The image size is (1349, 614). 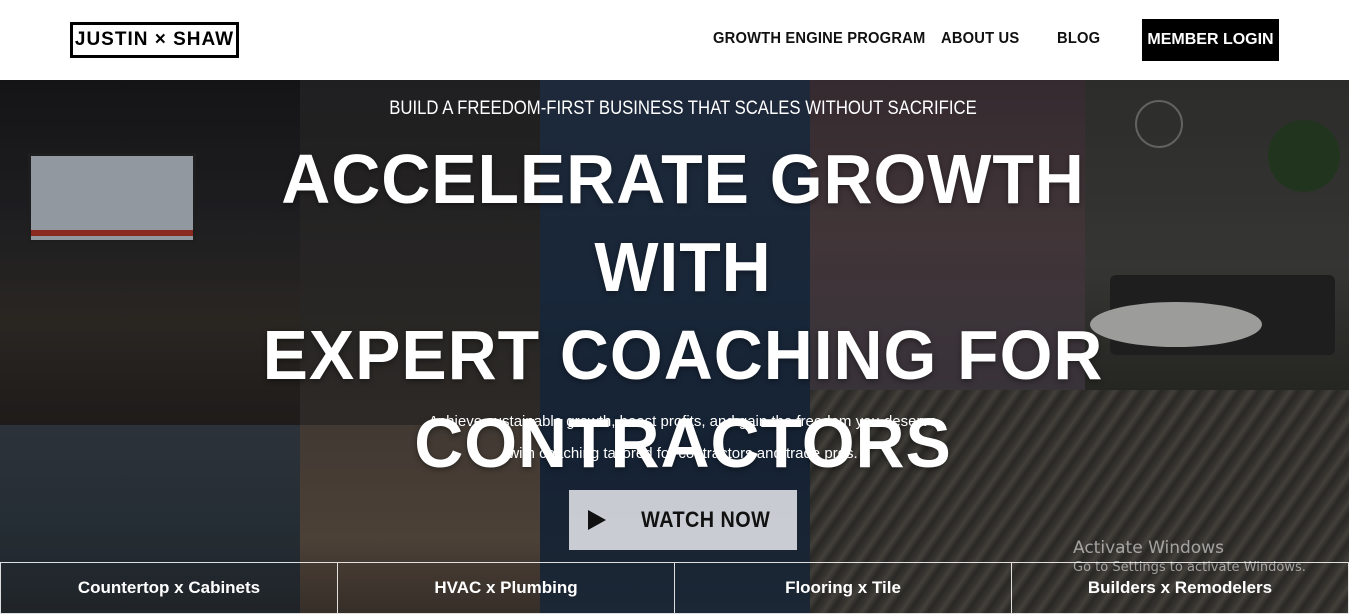 What do you see at coordinates (842, 588) in the screenshot?
I see `tab-flooring-tile: Flooring x Tile` at bounding box center [842, 588].